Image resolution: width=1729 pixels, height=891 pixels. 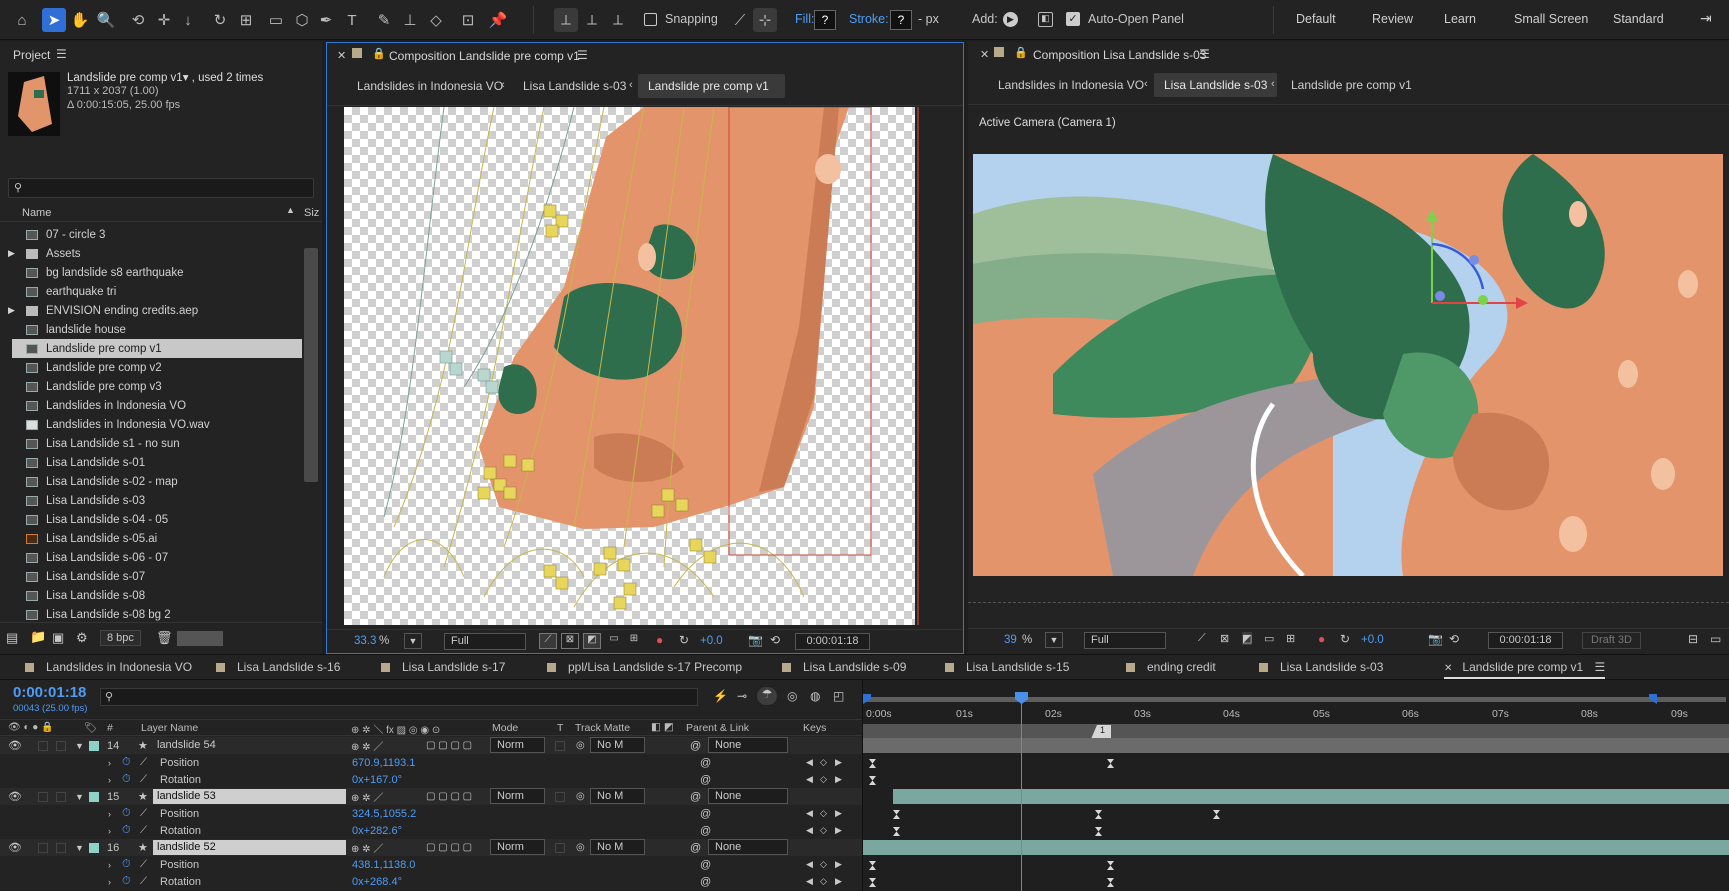 I want to click on project-item: Landslides in Indonesia VO.wav, so click(x=157, y=424).